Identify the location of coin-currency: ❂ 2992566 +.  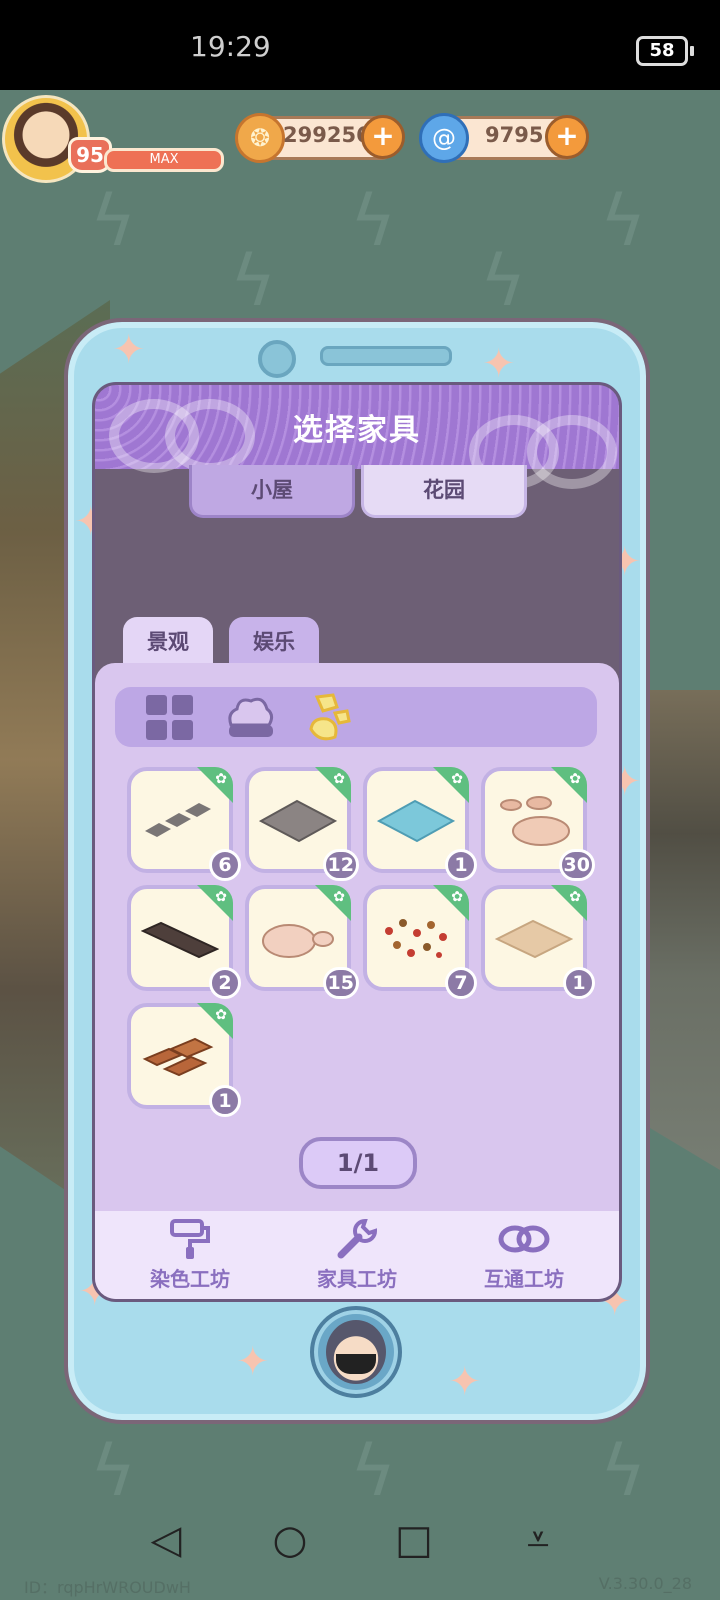
(320, 138).